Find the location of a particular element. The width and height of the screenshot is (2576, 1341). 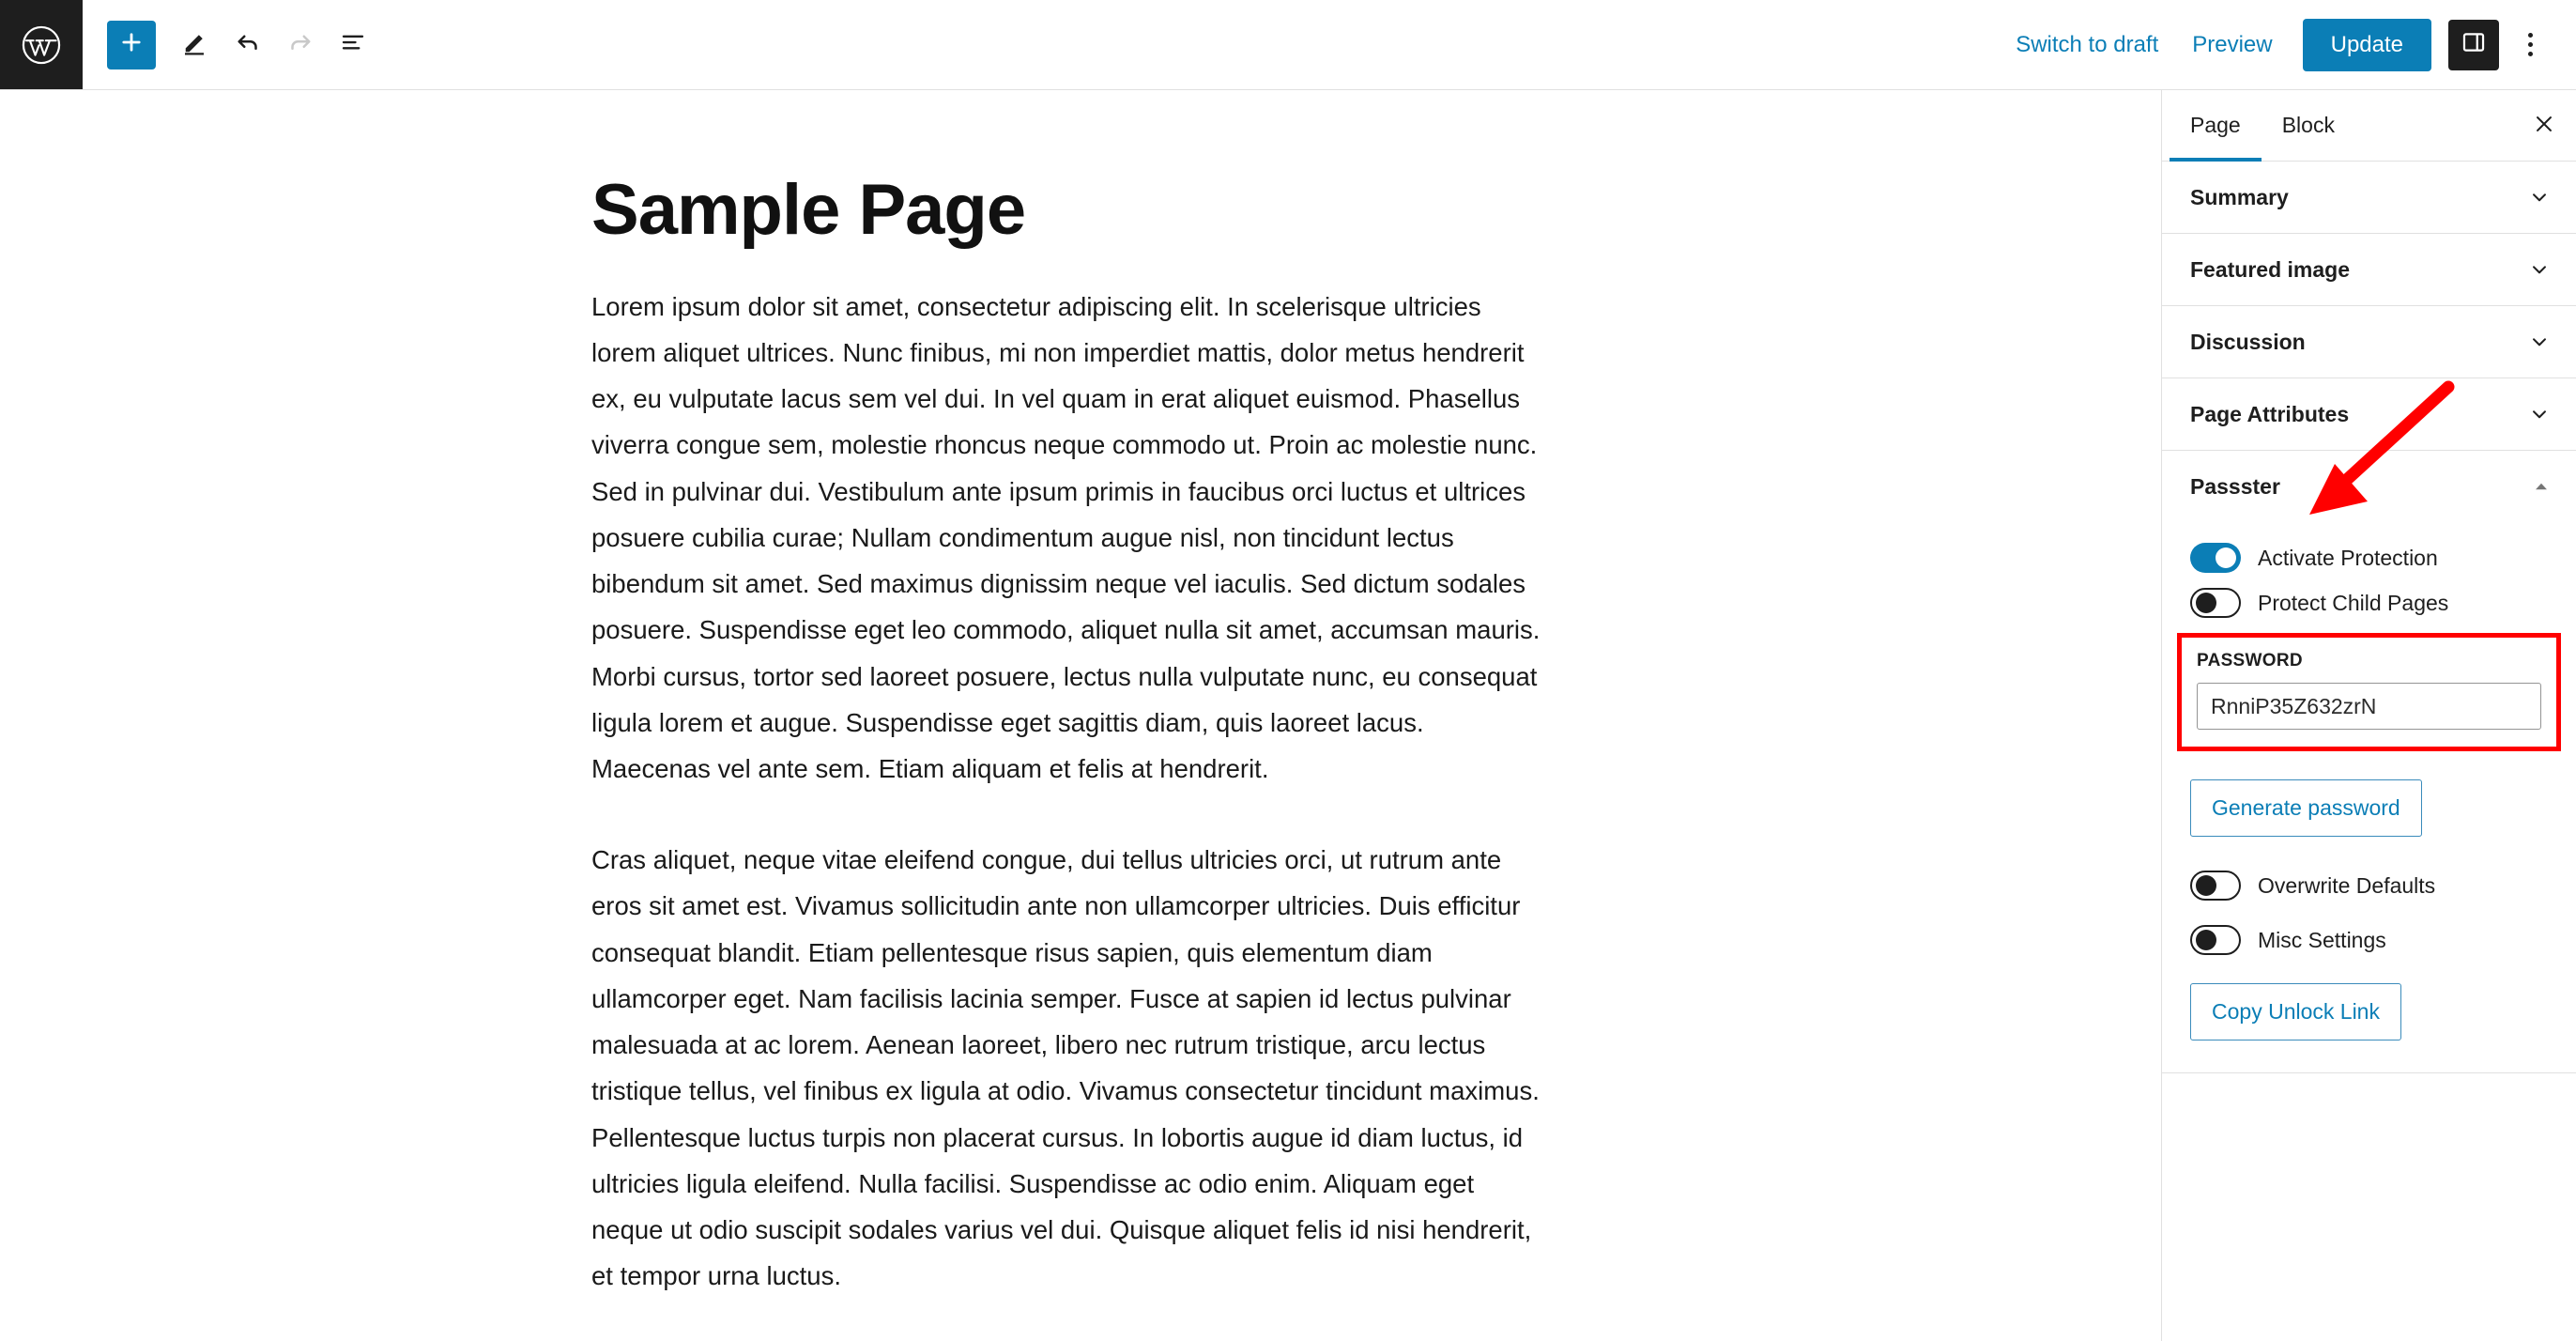

update-button: Update is located at coordinates (2367, 44).